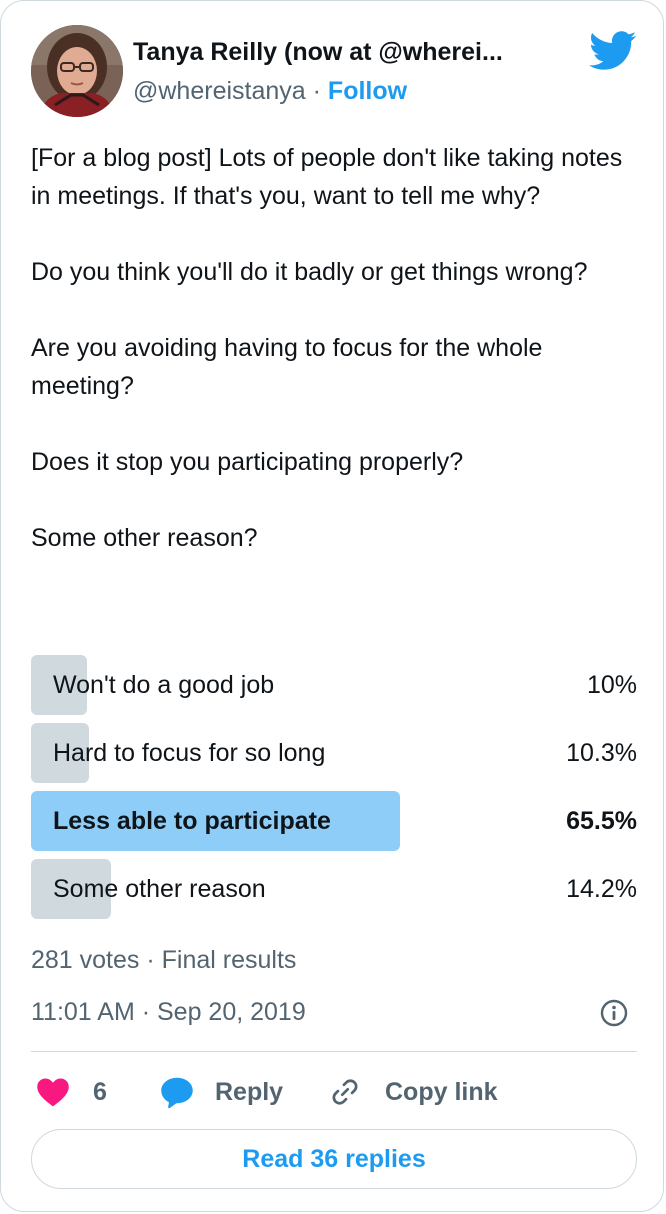  I want to click on avatar, so click(77, 71).